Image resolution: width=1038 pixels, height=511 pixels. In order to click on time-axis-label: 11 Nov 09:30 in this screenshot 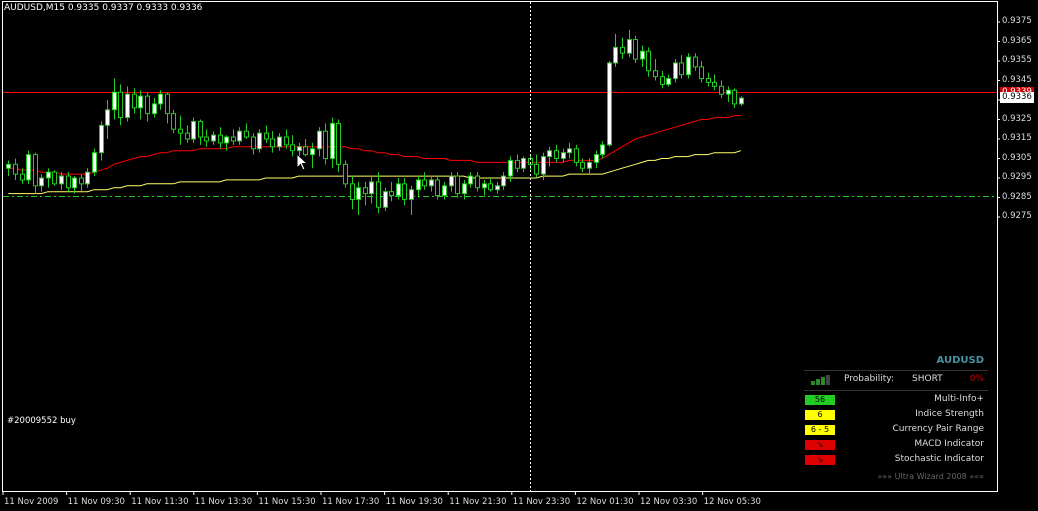, I will do `click(96, 502)`.